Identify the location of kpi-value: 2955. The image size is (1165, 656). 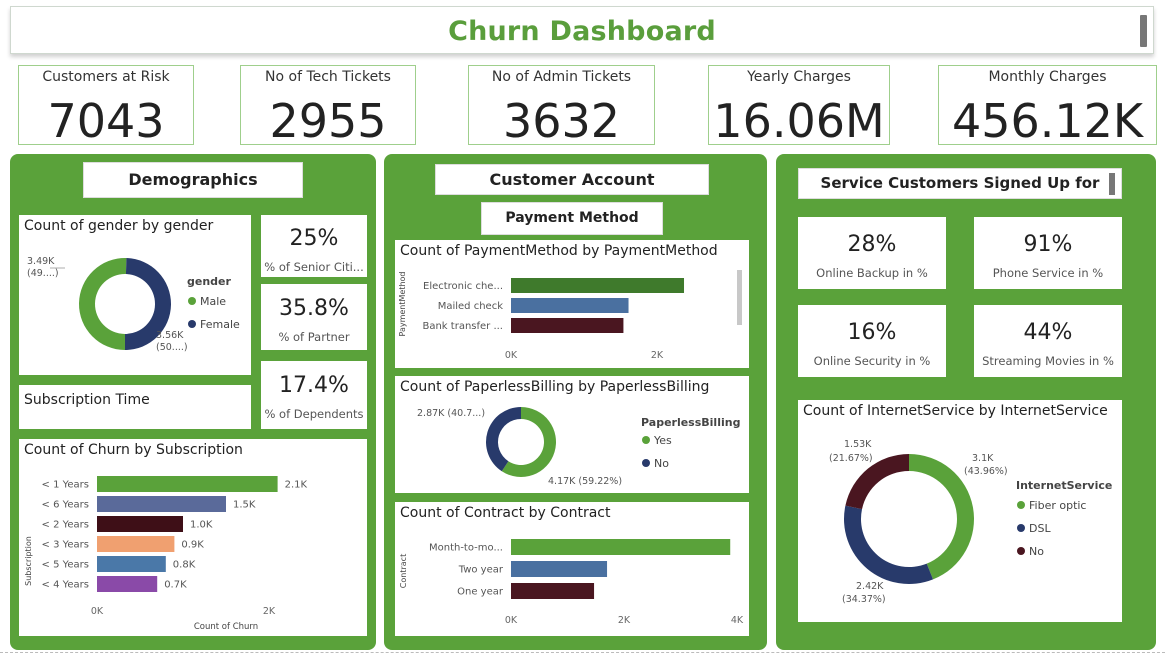
(328, 121).